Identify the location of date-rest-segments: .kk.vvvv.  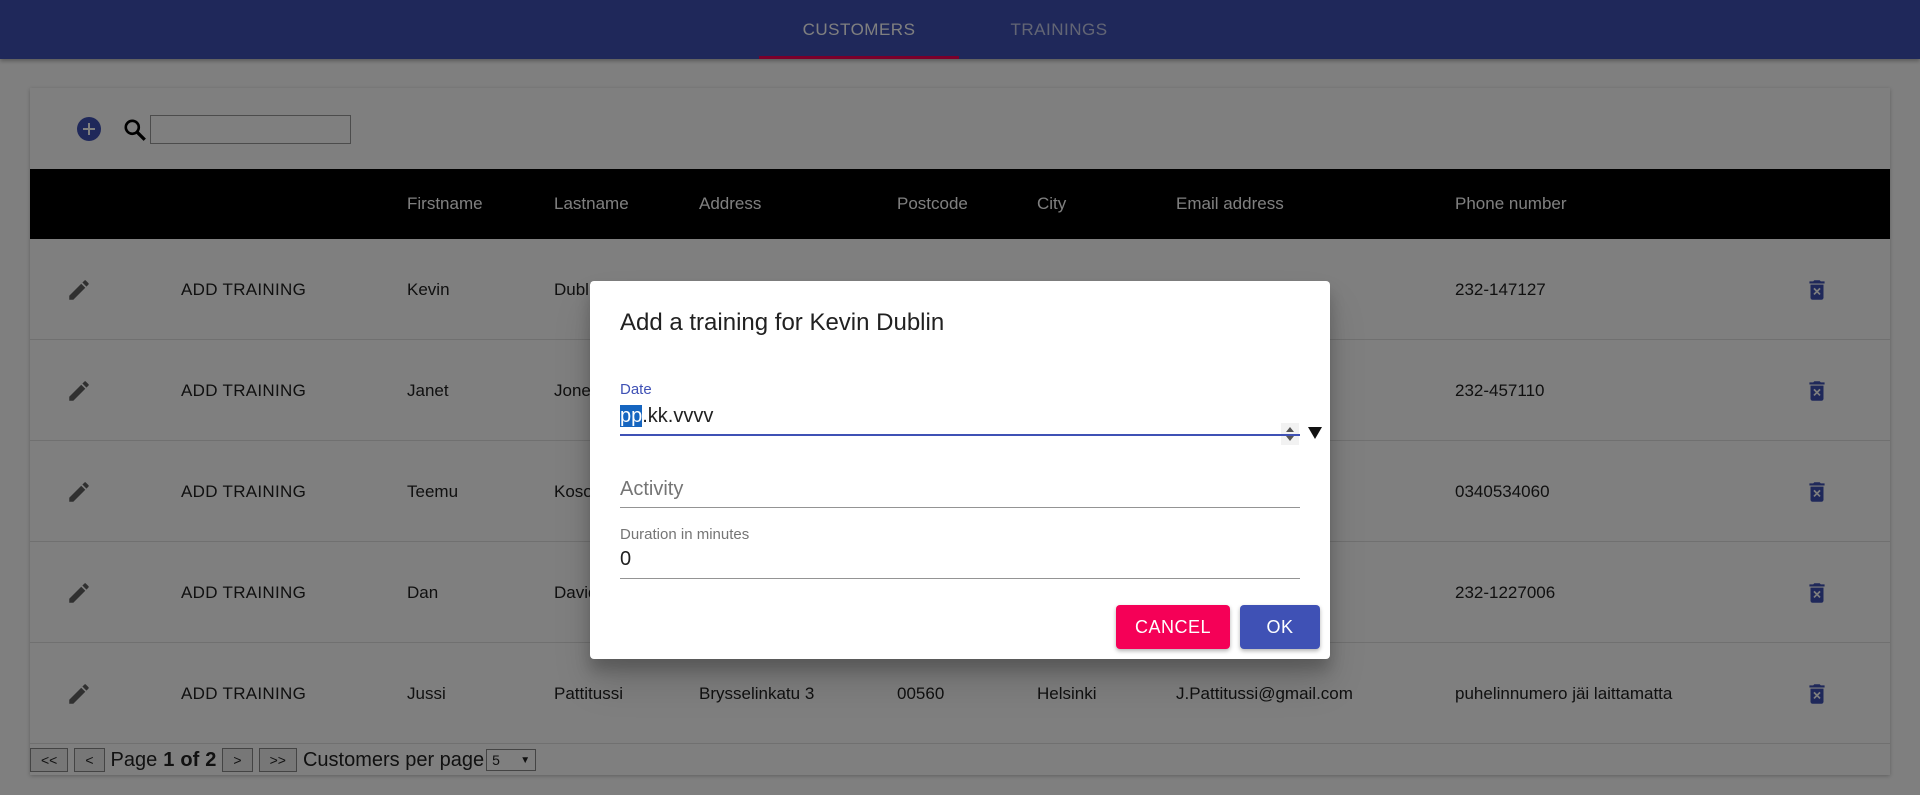
(677, 416).